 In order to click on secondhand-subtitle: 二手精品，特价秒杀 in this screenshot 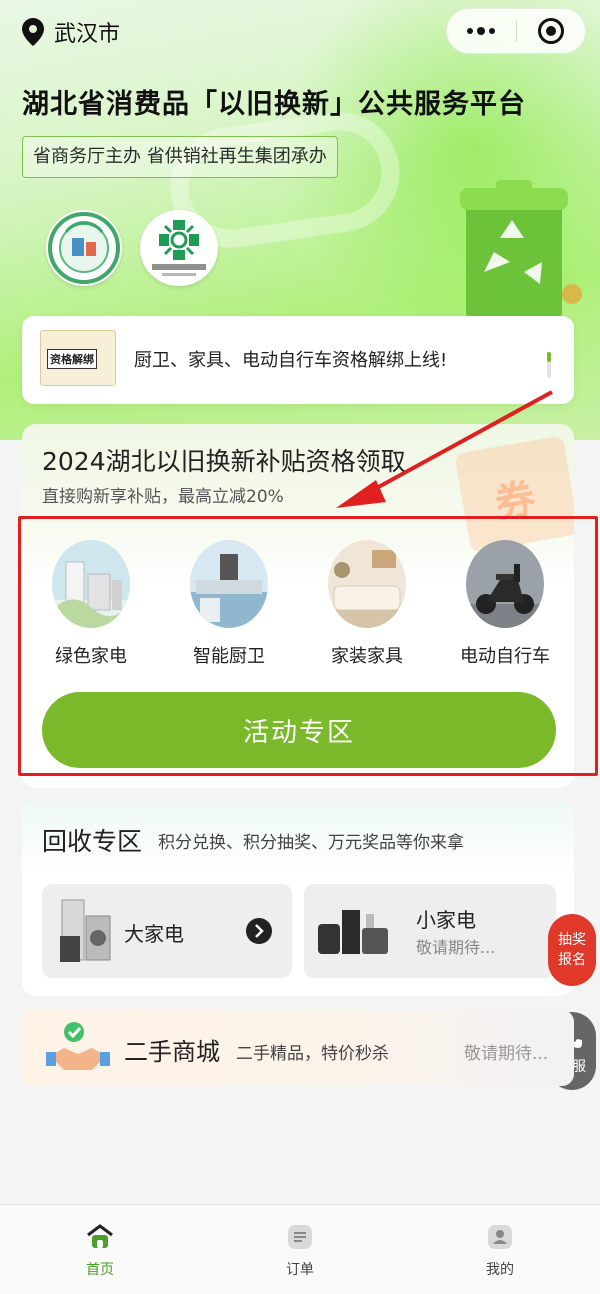, I will do `click(312, 1054)`.